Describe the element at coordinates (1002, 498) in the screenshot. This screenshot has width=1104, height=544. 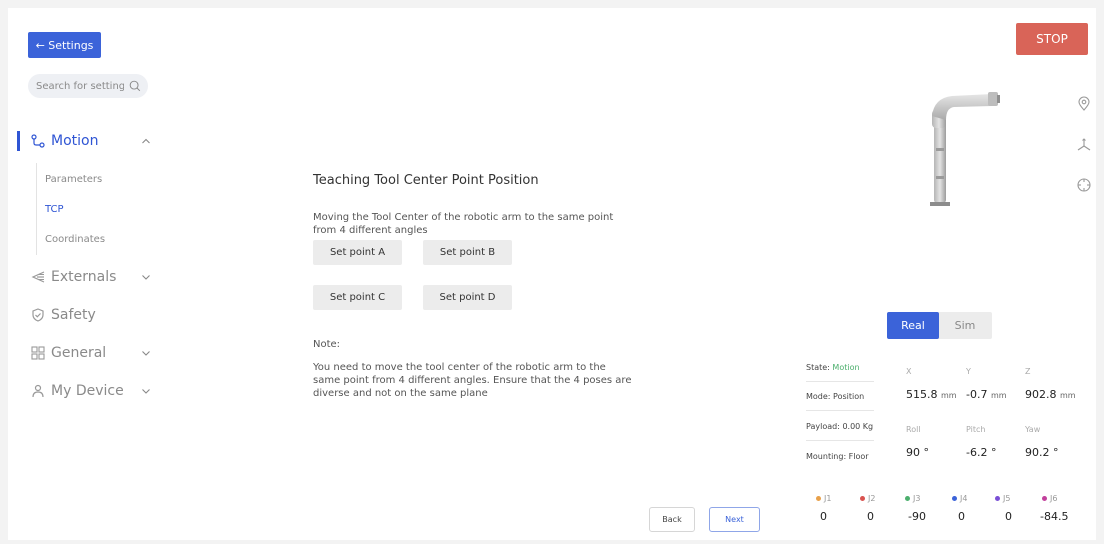
I see `joint-label-j5: J5` at that location.